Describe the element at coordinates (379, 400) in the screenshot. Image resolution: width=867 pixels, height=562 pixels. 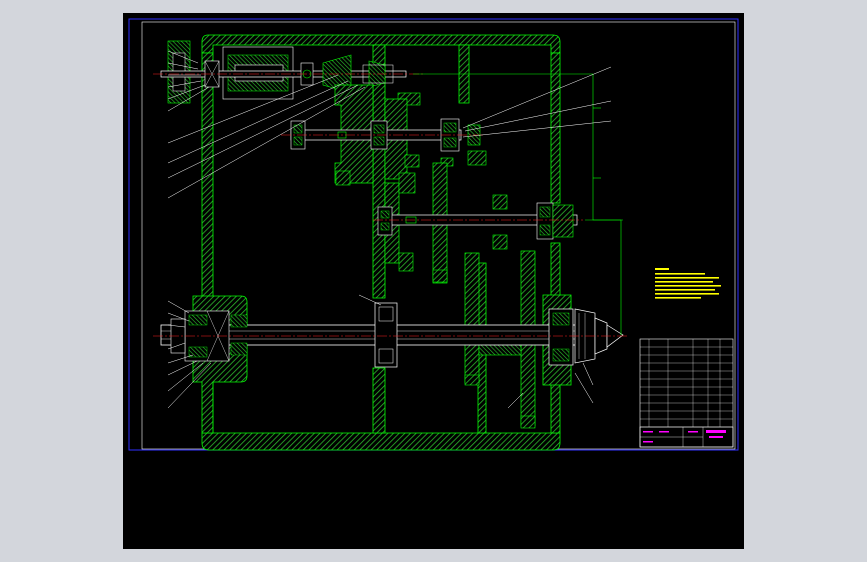
I see `housing-middle-partition-lower` at that location.